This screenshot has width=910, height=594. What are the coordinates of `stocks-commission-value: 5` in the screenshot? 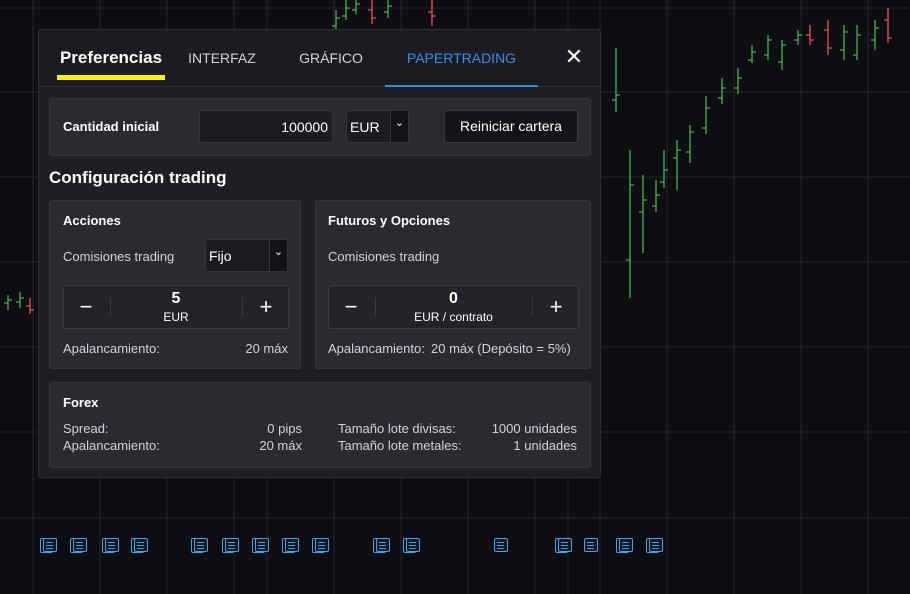 It's located at (176, 298).